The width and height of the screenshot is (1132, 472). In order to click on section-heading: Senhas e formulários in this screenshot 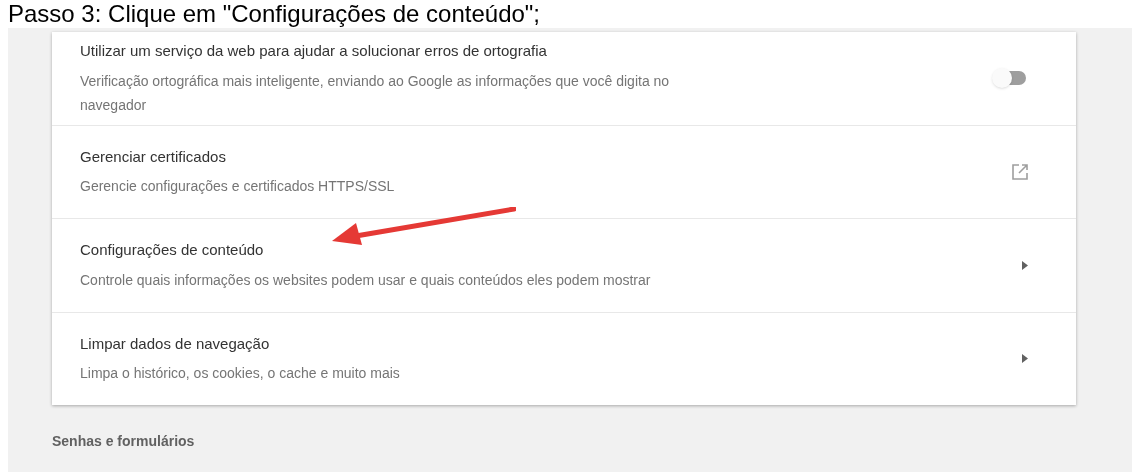, I will do `click(124, 441)`.